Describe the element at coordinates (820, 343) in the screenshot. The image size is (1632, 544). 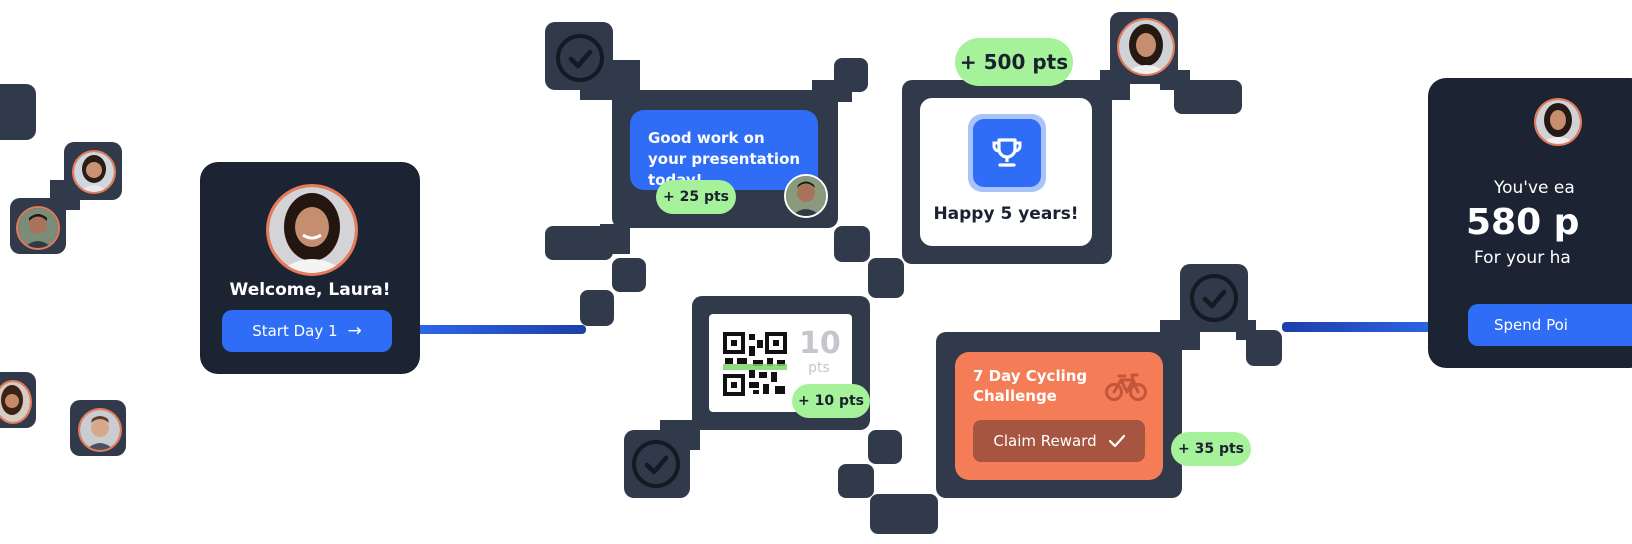
I see `qr-points-value: 10` at that location.